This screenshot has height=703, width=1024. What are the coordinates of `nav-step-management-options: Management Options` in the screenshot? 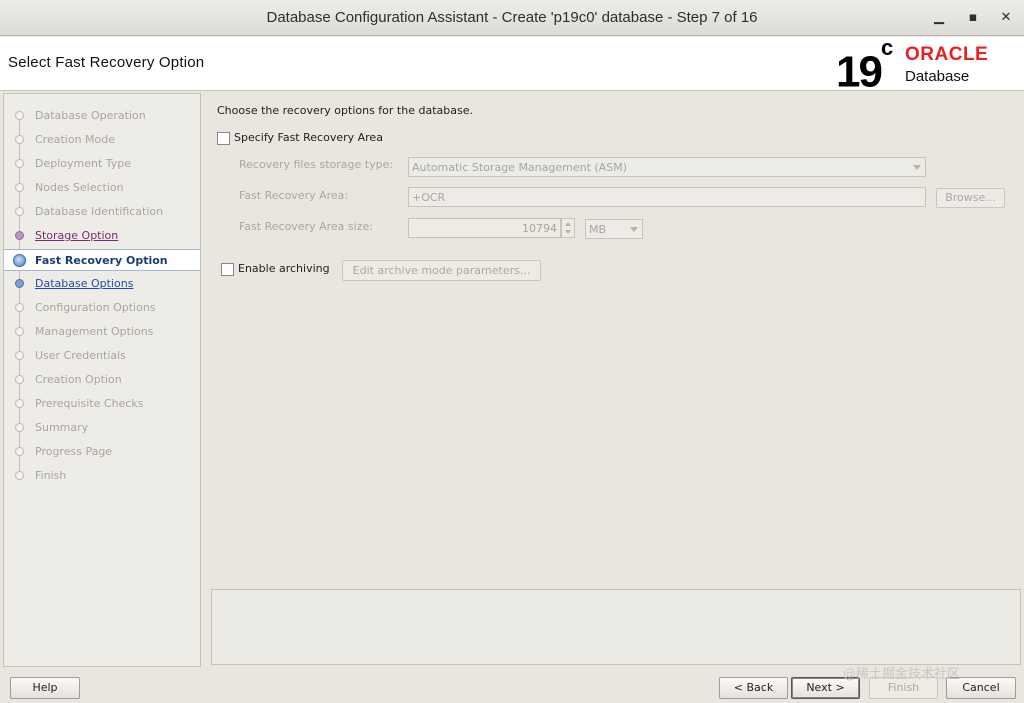 It's located at (102, 332).